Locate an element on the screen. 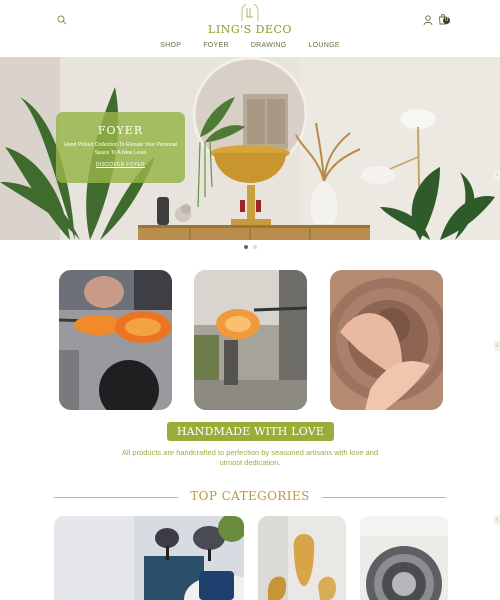 The width and height of the screenshot is (500, 600). hero-title: FOYER is located at coordinates (120, 130).